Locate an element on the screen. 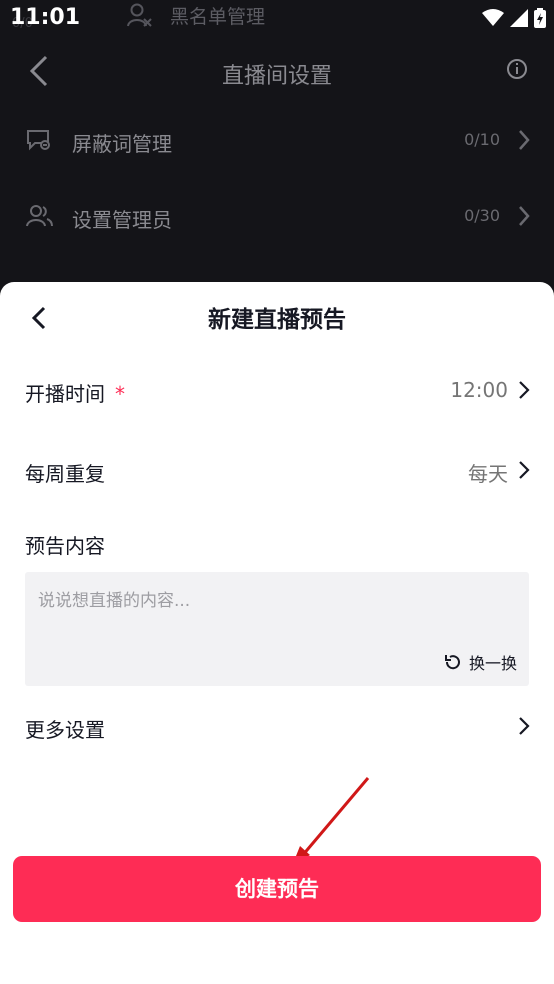  more-settings-row: 更多设置 is located at coordinates (277, 727).